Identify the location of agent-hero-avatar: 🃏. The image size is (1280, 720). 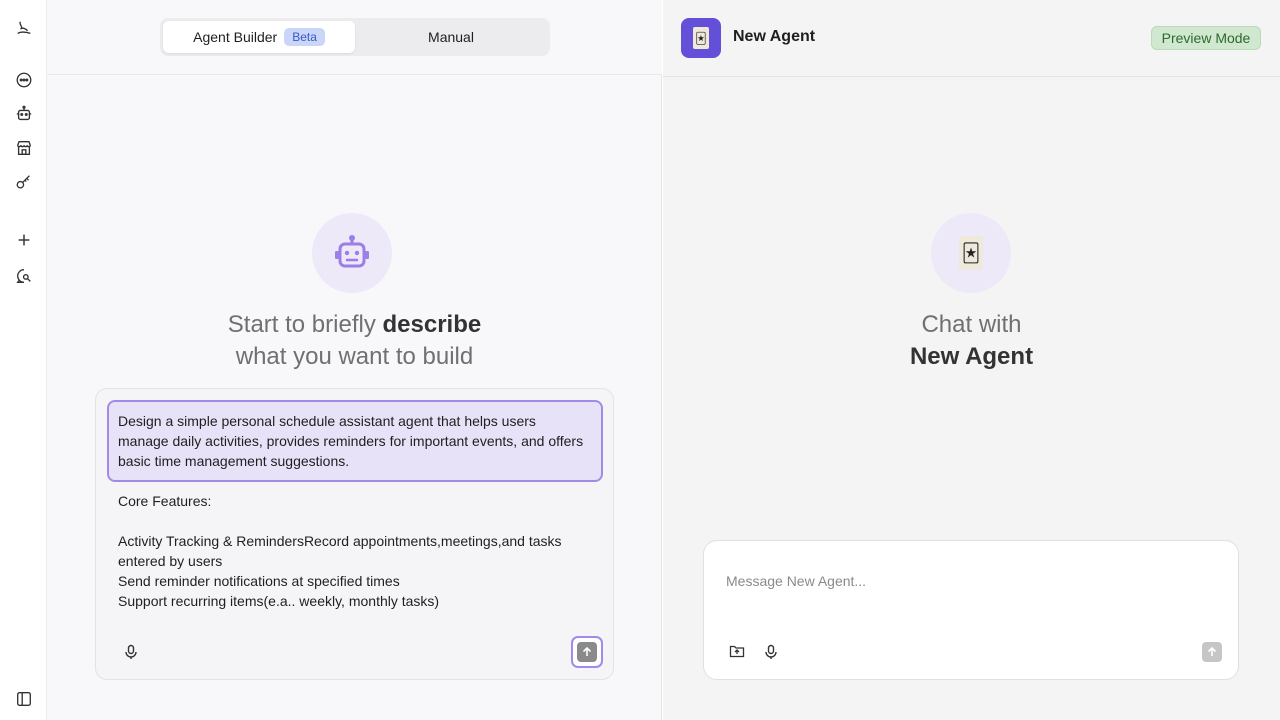
(971, 253).